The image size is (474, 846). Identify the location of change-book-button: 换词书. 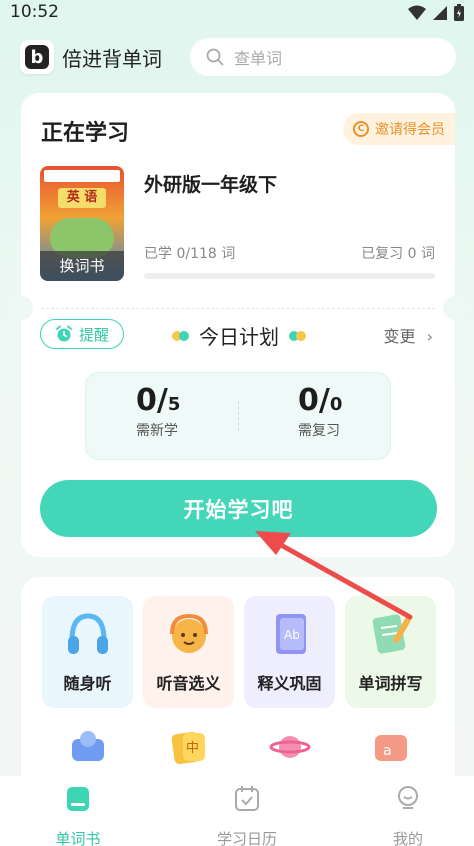
(82, 266).